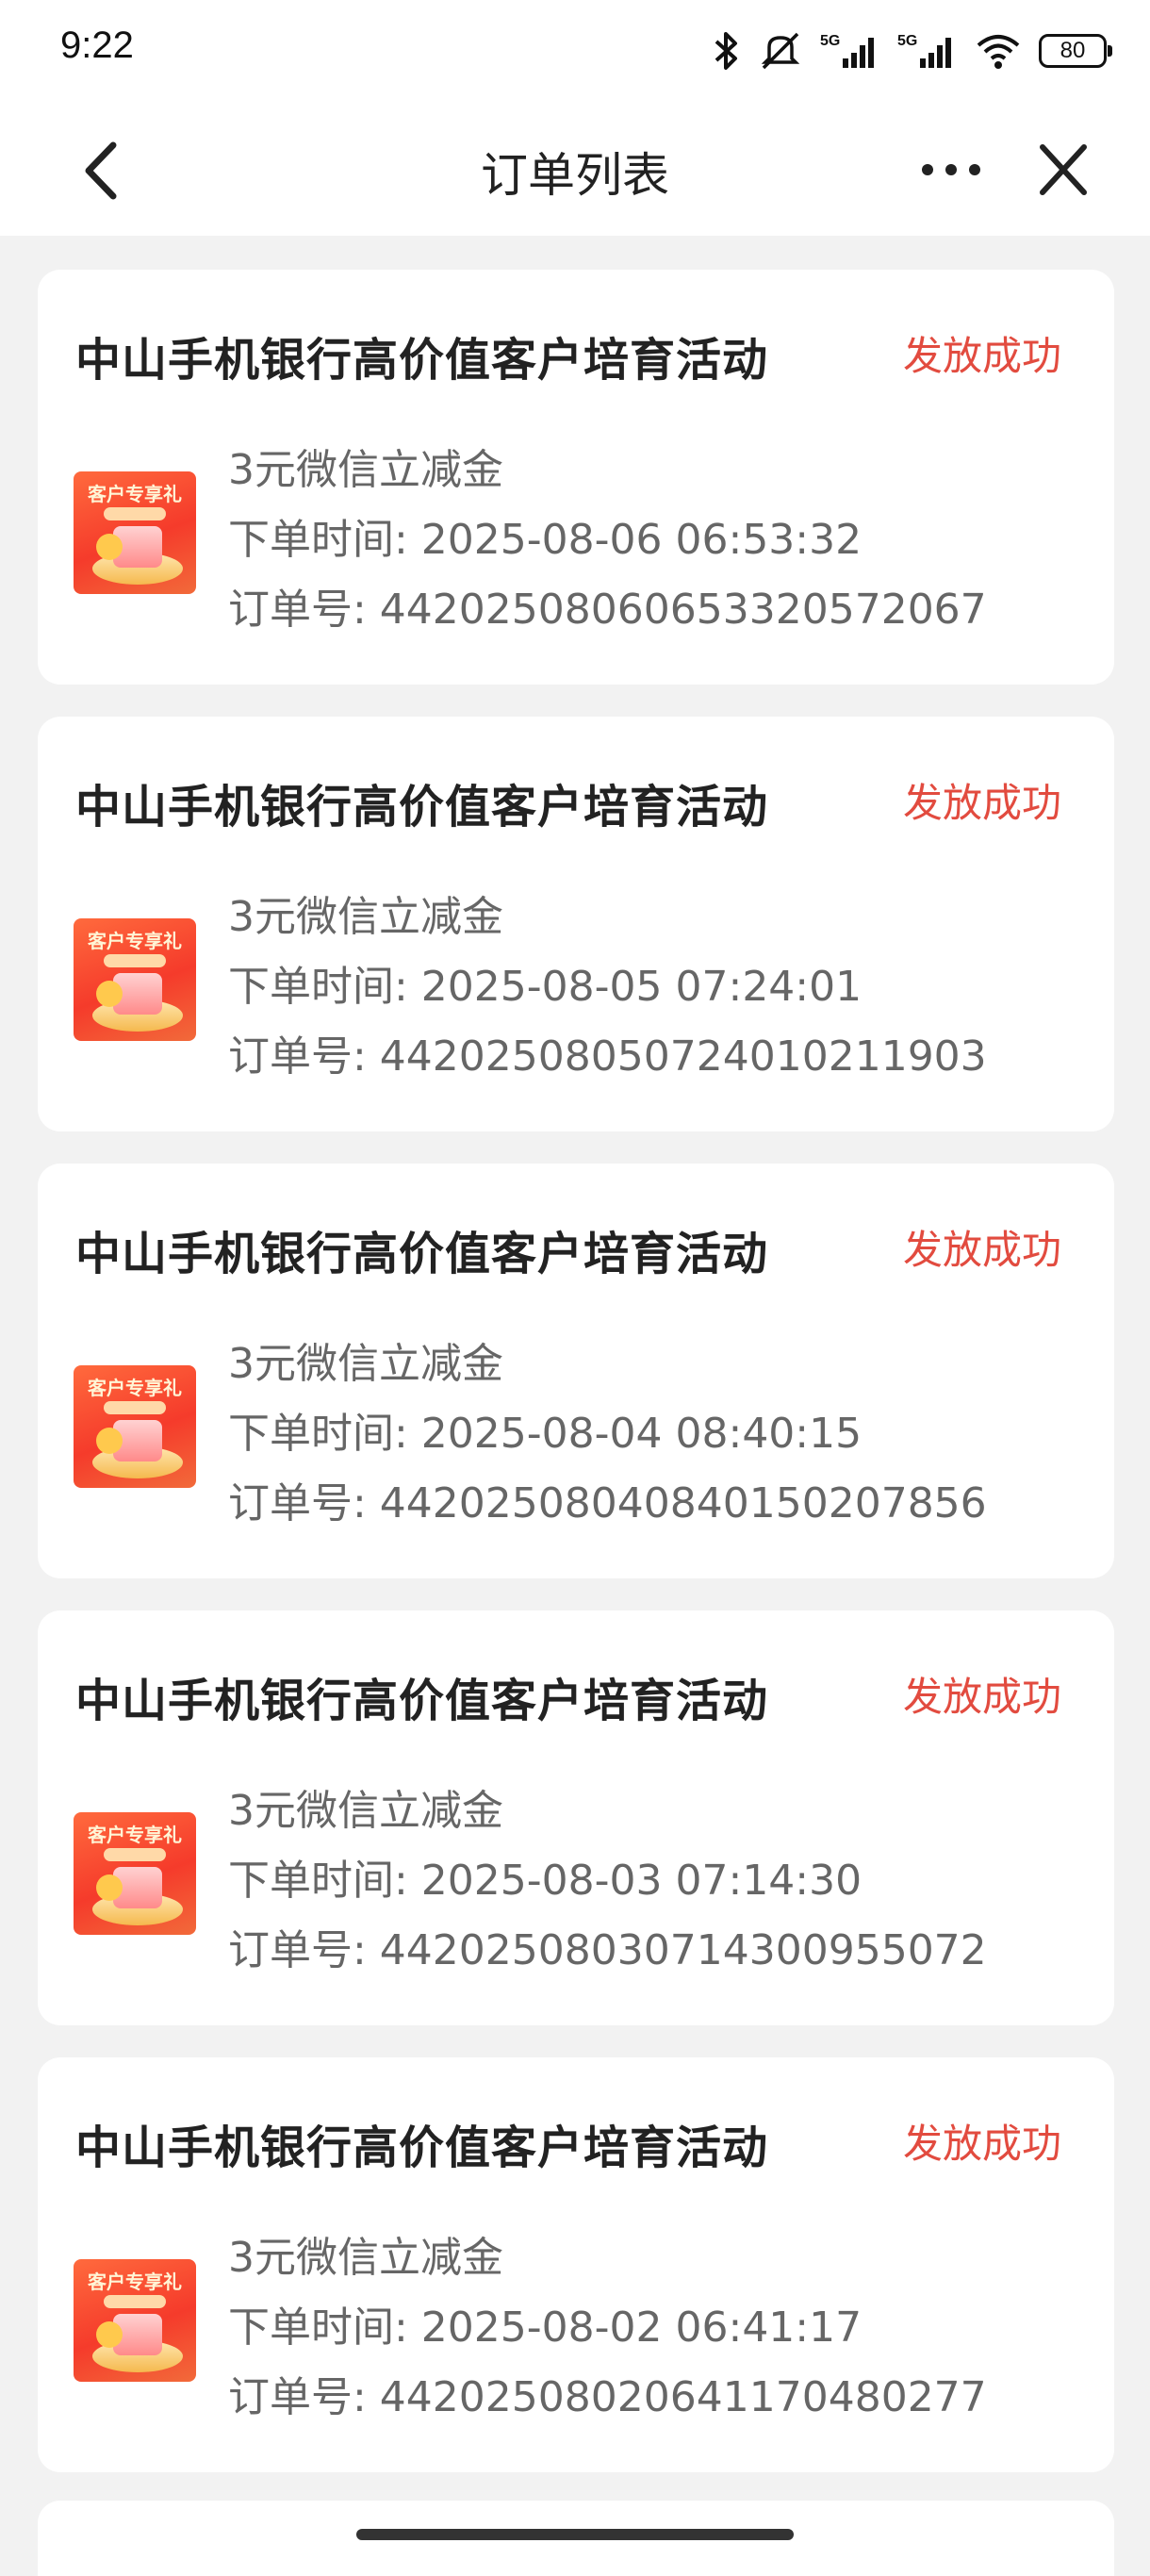  I want to click on status-time: 9:22, so click(97, 45).